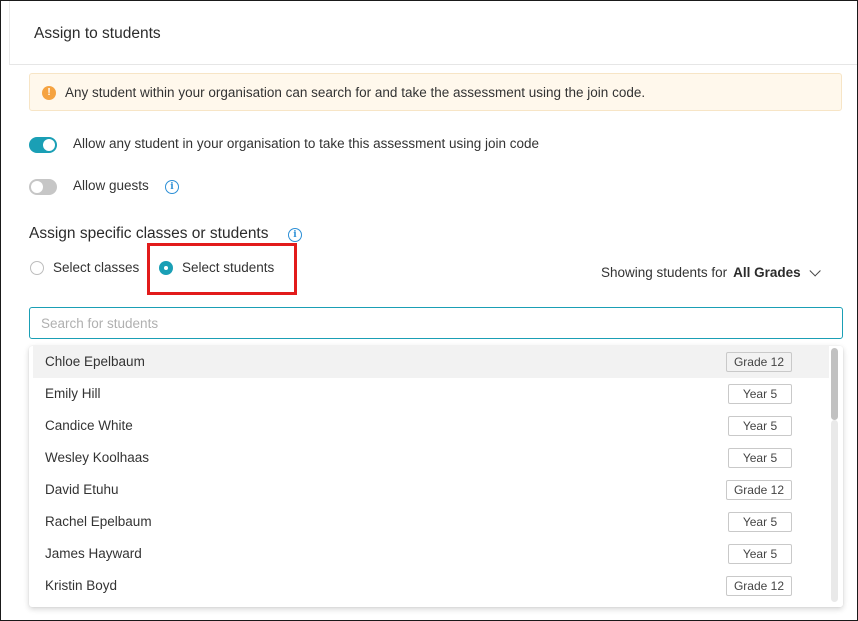  I want to click on student-name: Wesley Koolhaas, so click(97, 457).